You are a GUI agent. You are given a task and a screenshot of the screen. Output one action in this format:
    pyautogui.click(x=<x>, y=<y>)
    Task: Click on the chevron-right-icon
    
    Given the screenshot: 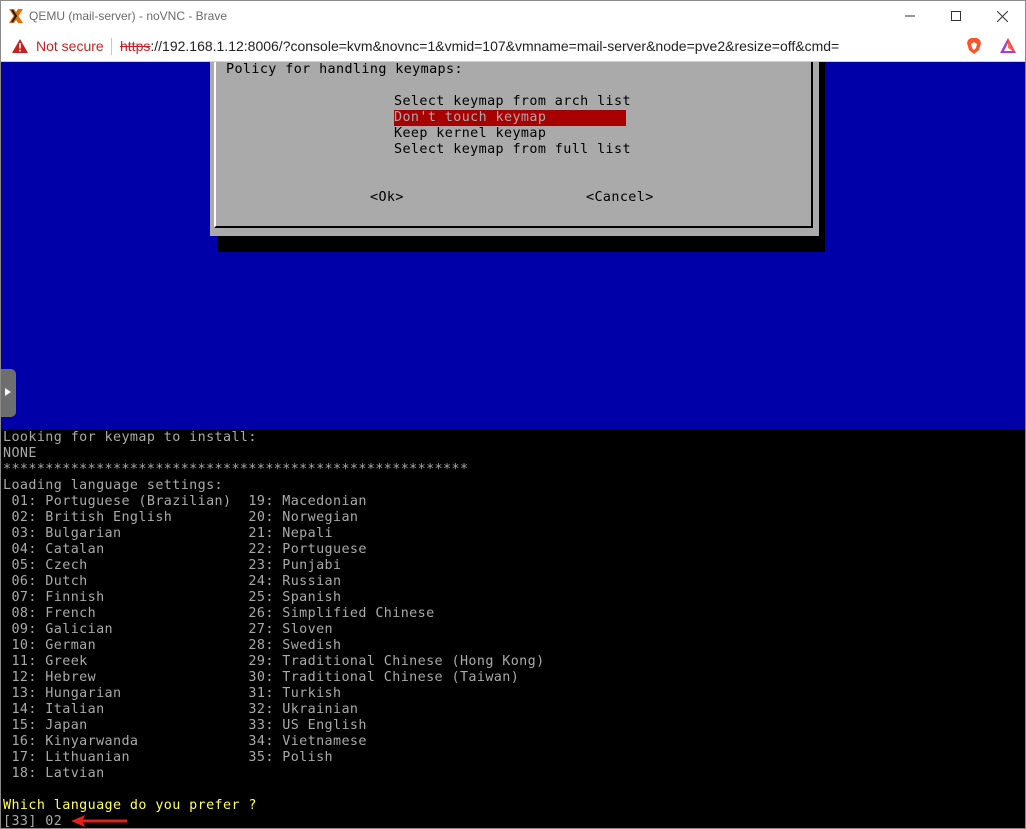 What is the action you would take?
    pyautogui.click(x=8, y=392)
    